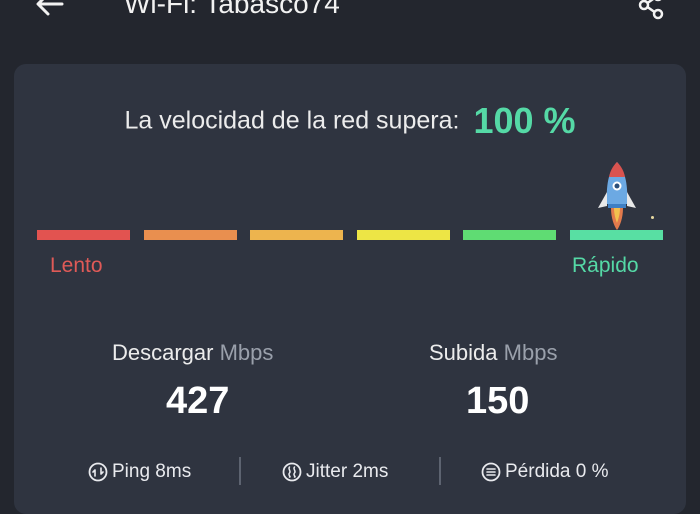  What do you see at coordinates (347, 471) in the screenshot?
I see `jitter-text: Jitter 2ms` at bounding box center [347, 471].